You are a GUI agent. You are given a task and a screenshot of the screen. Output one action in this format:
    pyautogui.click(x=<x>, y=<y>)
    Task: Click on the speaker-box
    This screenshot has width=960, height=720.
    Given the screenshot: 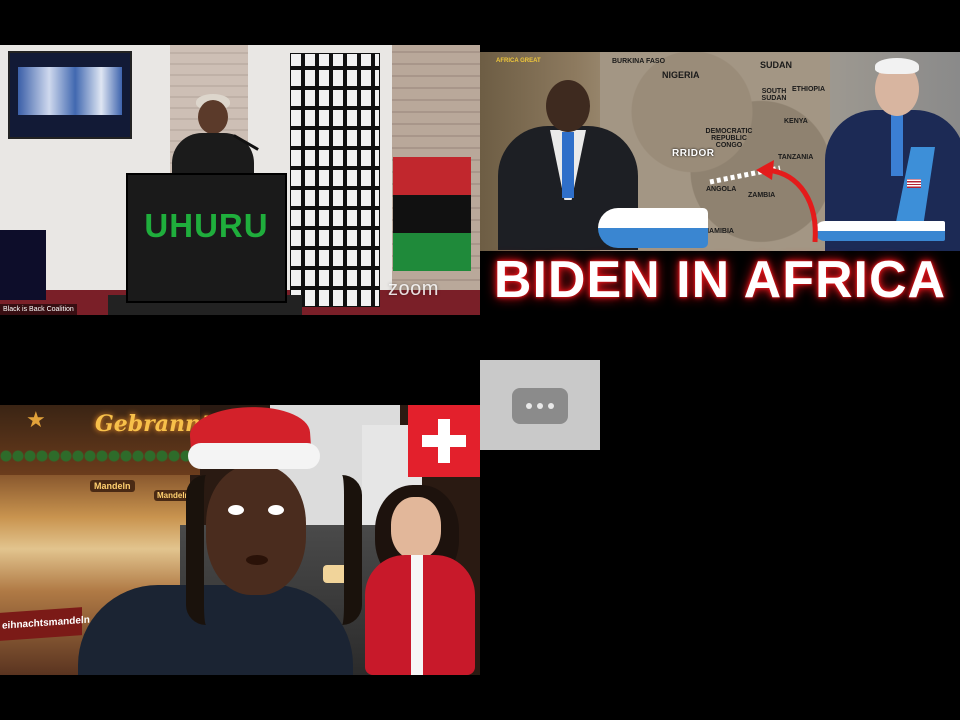 What is the action you would take?
    pyautogui.click(x=23, y=265)
    